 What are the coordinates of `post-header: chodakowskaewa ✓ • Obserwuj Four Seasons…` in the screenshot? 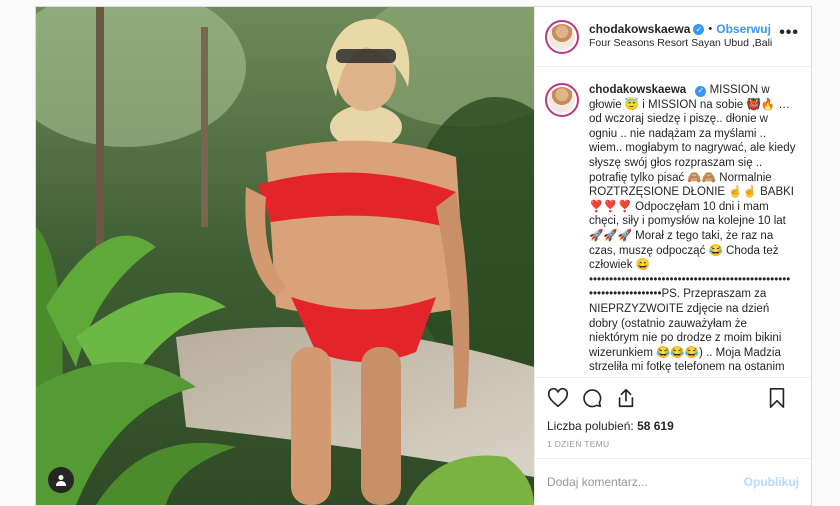 It's located at (673, 37).